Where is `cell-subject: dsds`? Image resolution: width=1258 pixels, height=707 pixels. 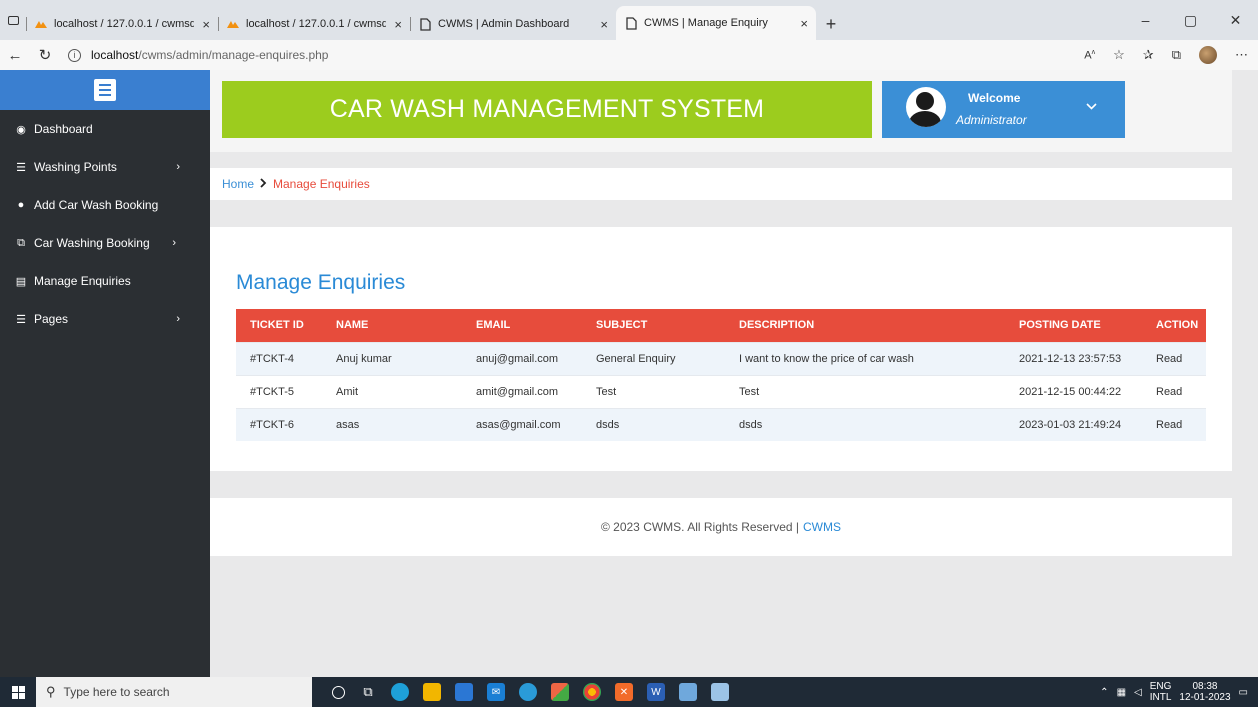
cell-subject: dsds is located at coordinates (657, 424).